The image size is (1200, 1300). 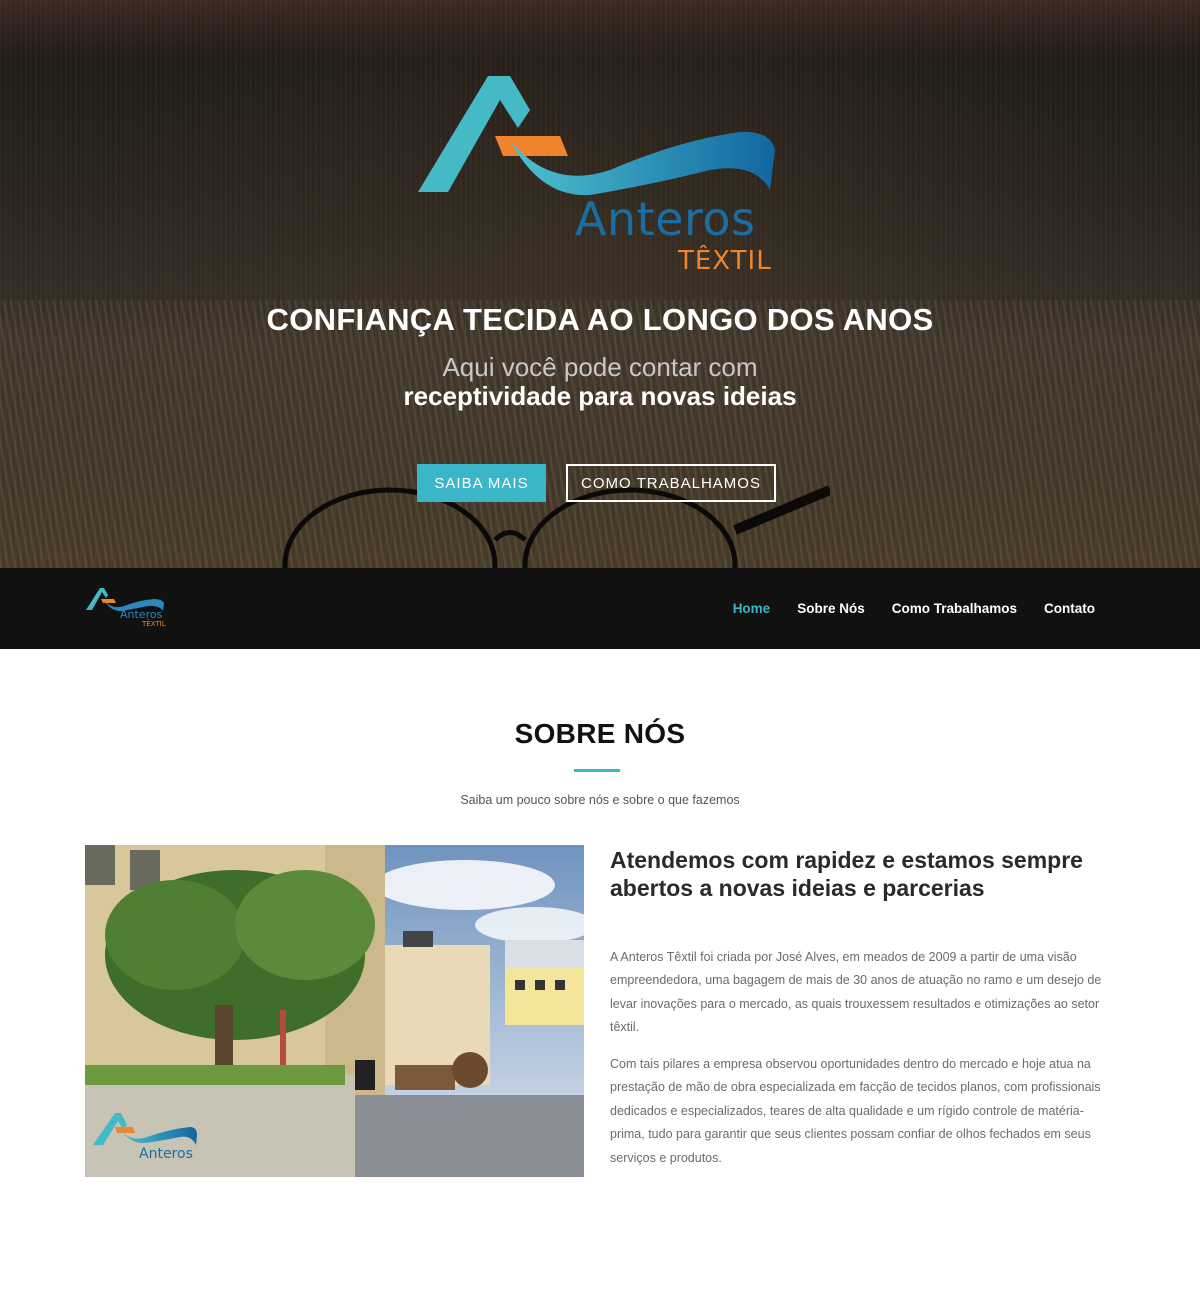 I want to click on hero-logo: Anteros TÊXTIL, so click(x=600, y=177).